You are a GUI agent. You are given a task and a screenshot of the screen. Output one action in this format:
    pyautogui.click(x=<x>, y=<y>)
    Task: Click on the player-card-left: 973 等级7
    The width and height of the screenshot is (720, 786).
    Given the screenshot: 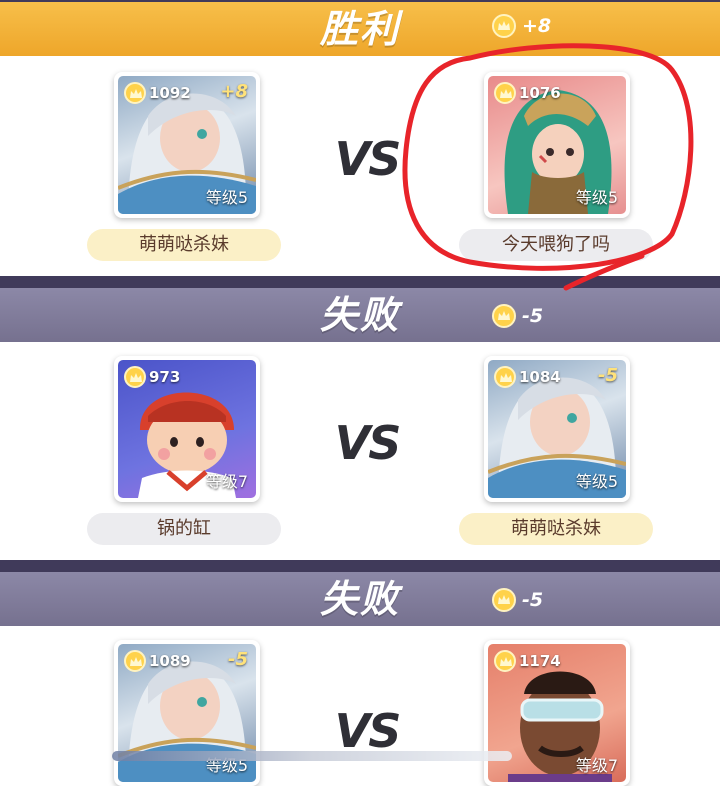 What is the action you would take?
    pyautogui.click(x=187, y=429)
    